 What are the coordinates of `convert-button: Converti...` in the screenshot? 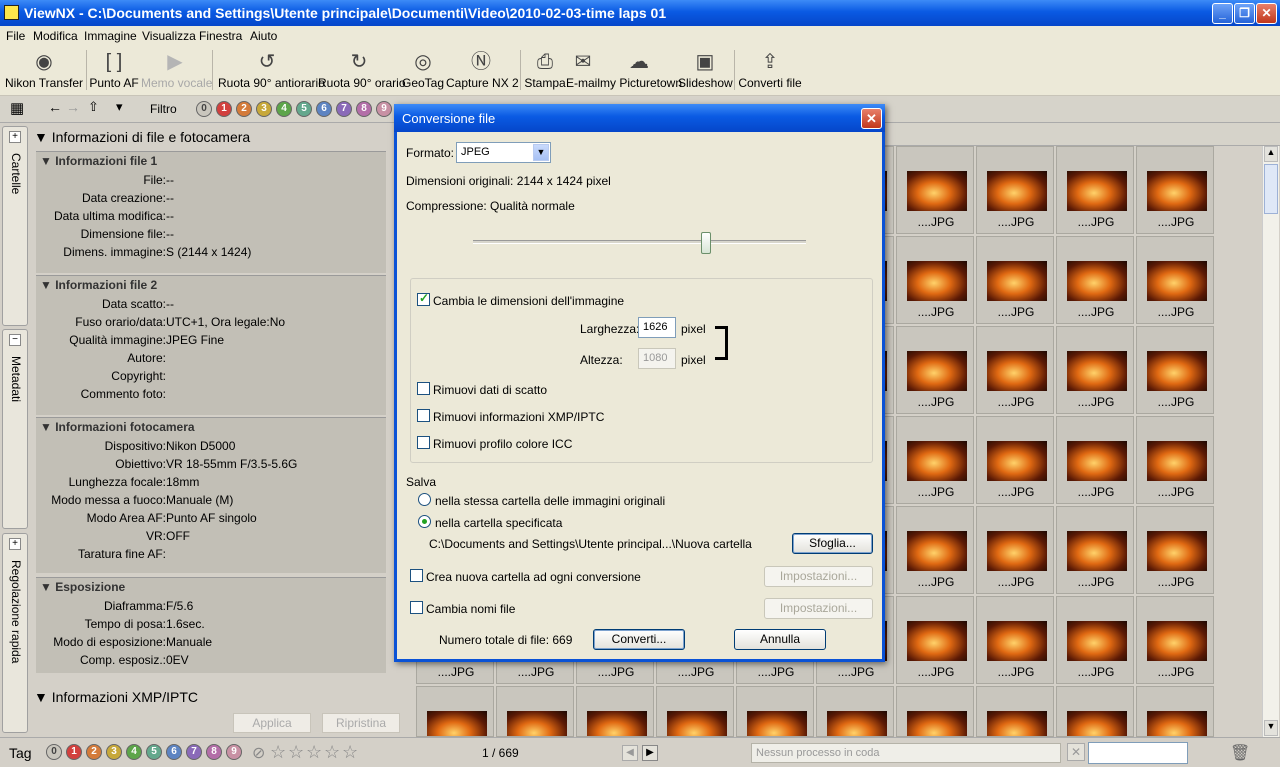 It's located at (639, 639).